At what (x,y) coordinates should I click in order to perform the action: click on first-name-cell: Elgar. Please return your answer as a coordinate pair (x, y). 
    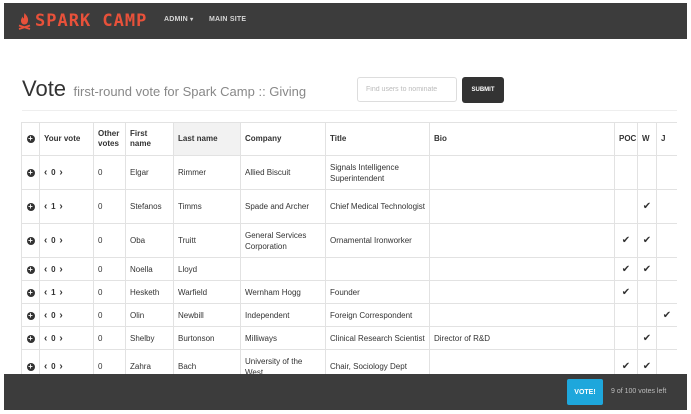
    Looking at the image, I should click on (149, 172).